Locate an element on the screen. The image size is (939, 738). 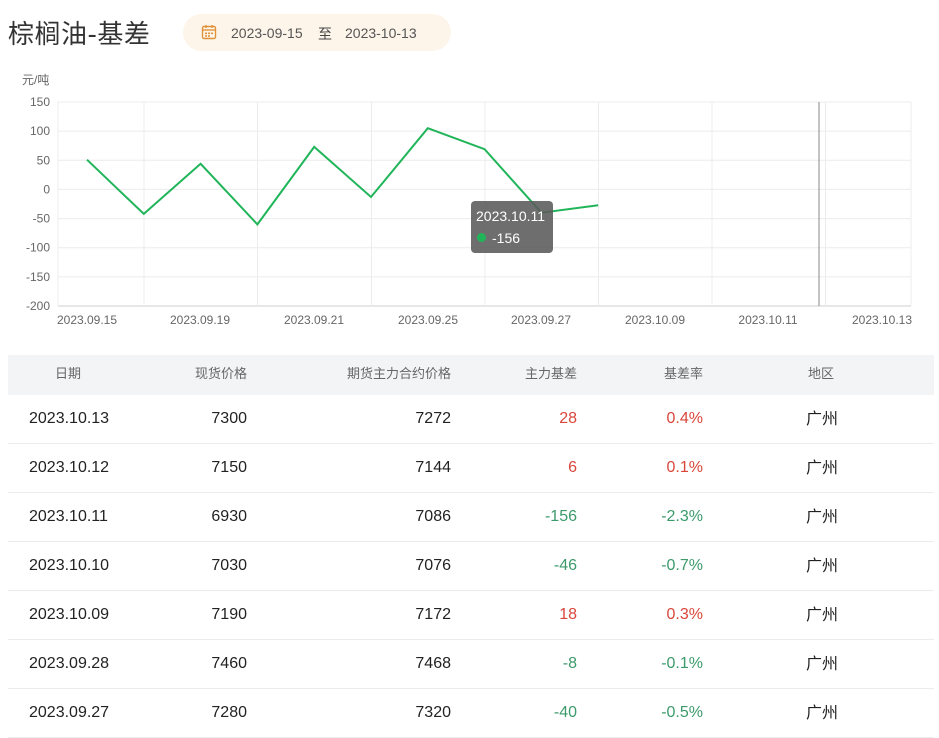
row-spot-price: 7150 is located at coordinates (229, 467).